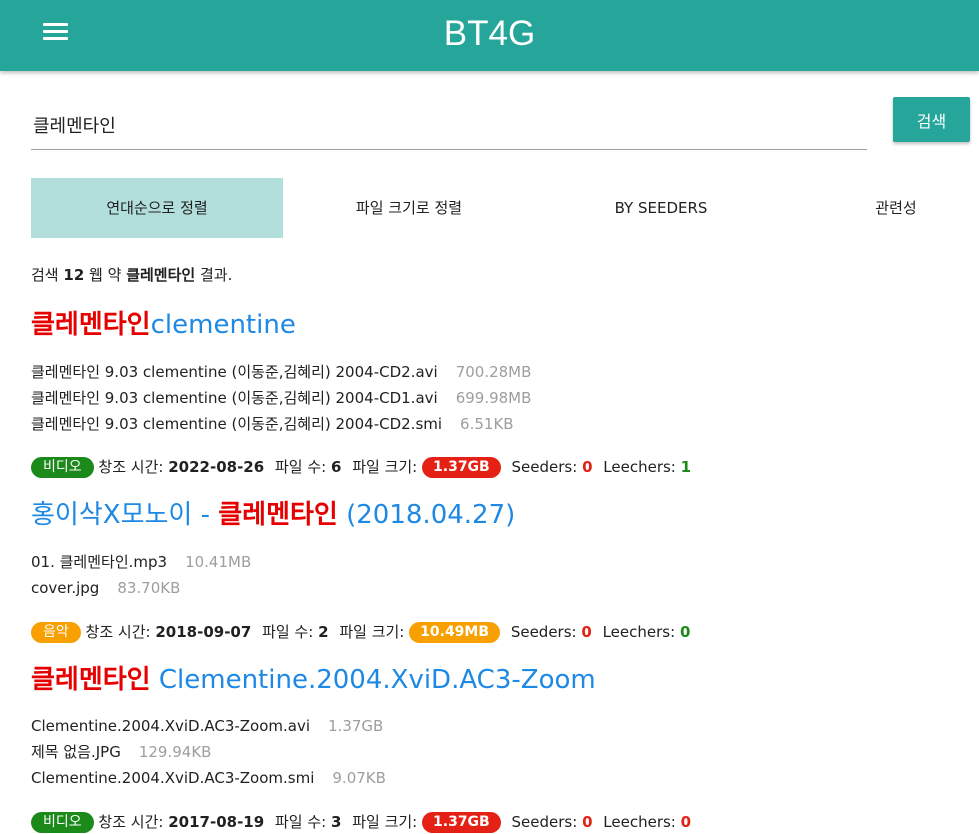 The image size is (979, 834). Describe the element at coordinates (125, 515) in the screenshot. I see `title-prefix: 홍이삭X모노이 -` at that location.